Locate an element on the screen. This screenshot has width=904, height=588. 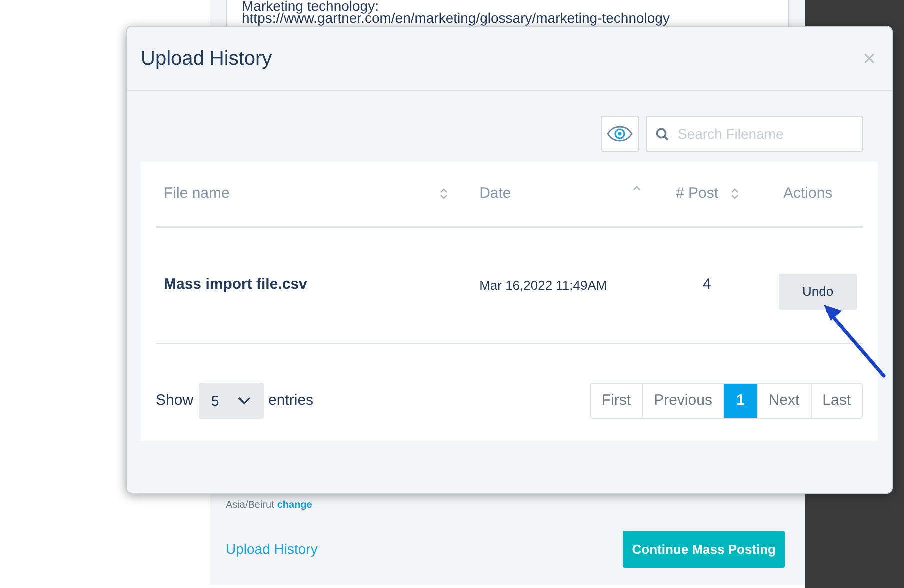
close-button: × is located at coordinates (869, 59).